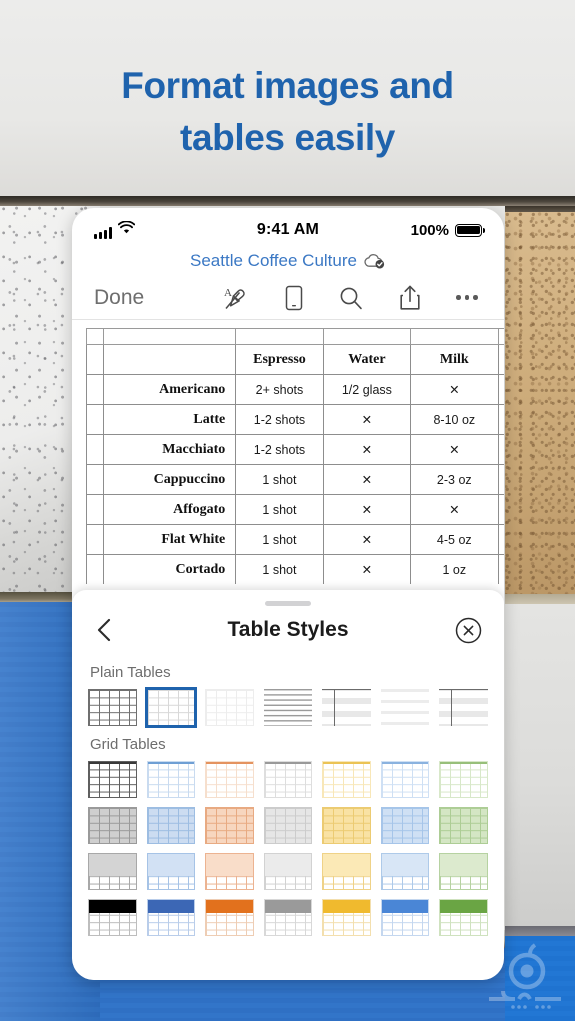 The height and width of the screenshot is (1021, 575). Describe the element at coordinates (405, 871) in the screenshot. I see `style-grid-header-blue2` at that location.